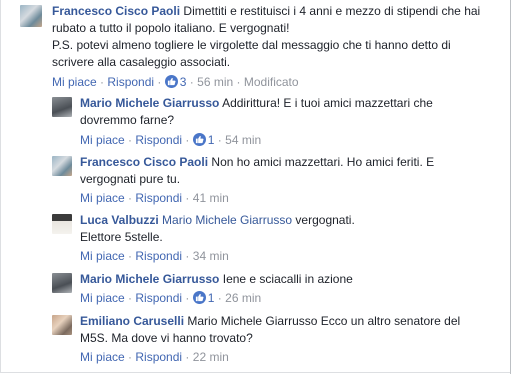  I want to click on comment-text-line: Elettore 5stelle., so click(121, 237).